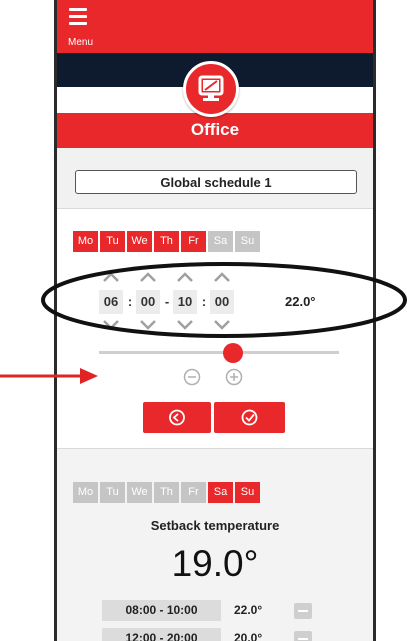  What do you see at coordinates (81, 42) in the screenshot?
I see `menu-label: Menu` at bounding box center [81, 42].